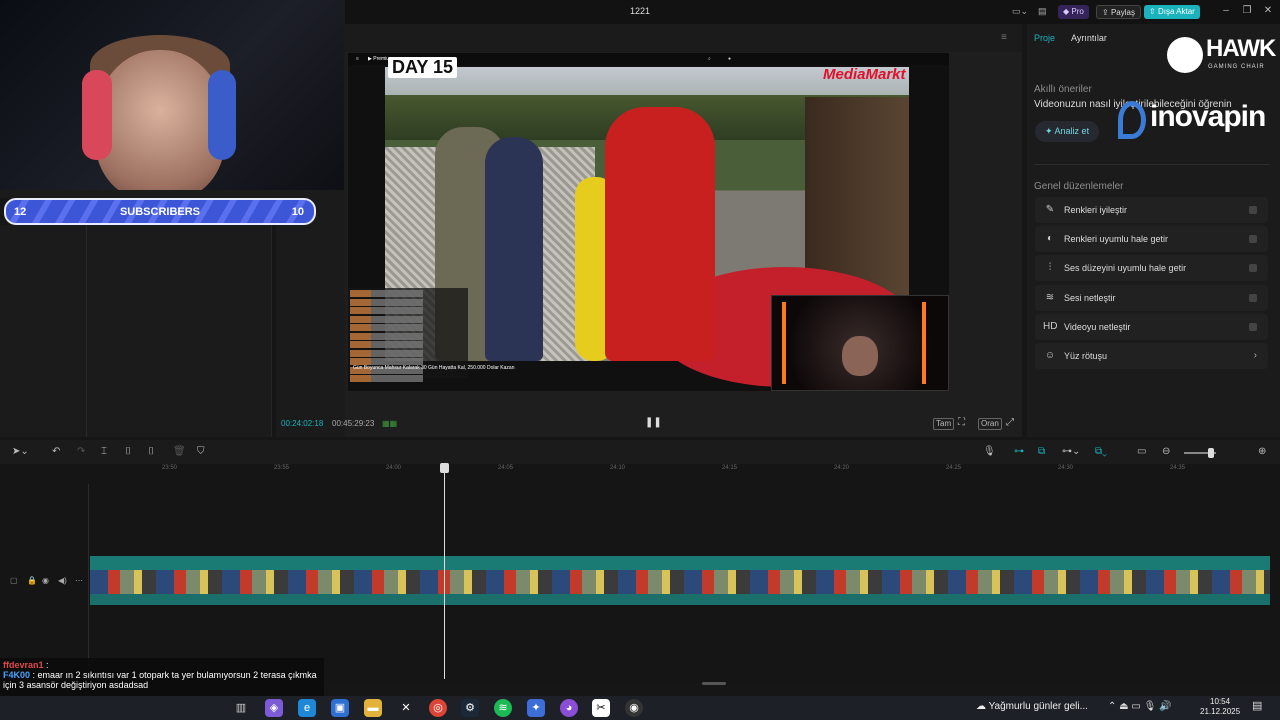 This screenshot has width=1280, height=720. I want to click on video-clip-header, so click(680, 563).